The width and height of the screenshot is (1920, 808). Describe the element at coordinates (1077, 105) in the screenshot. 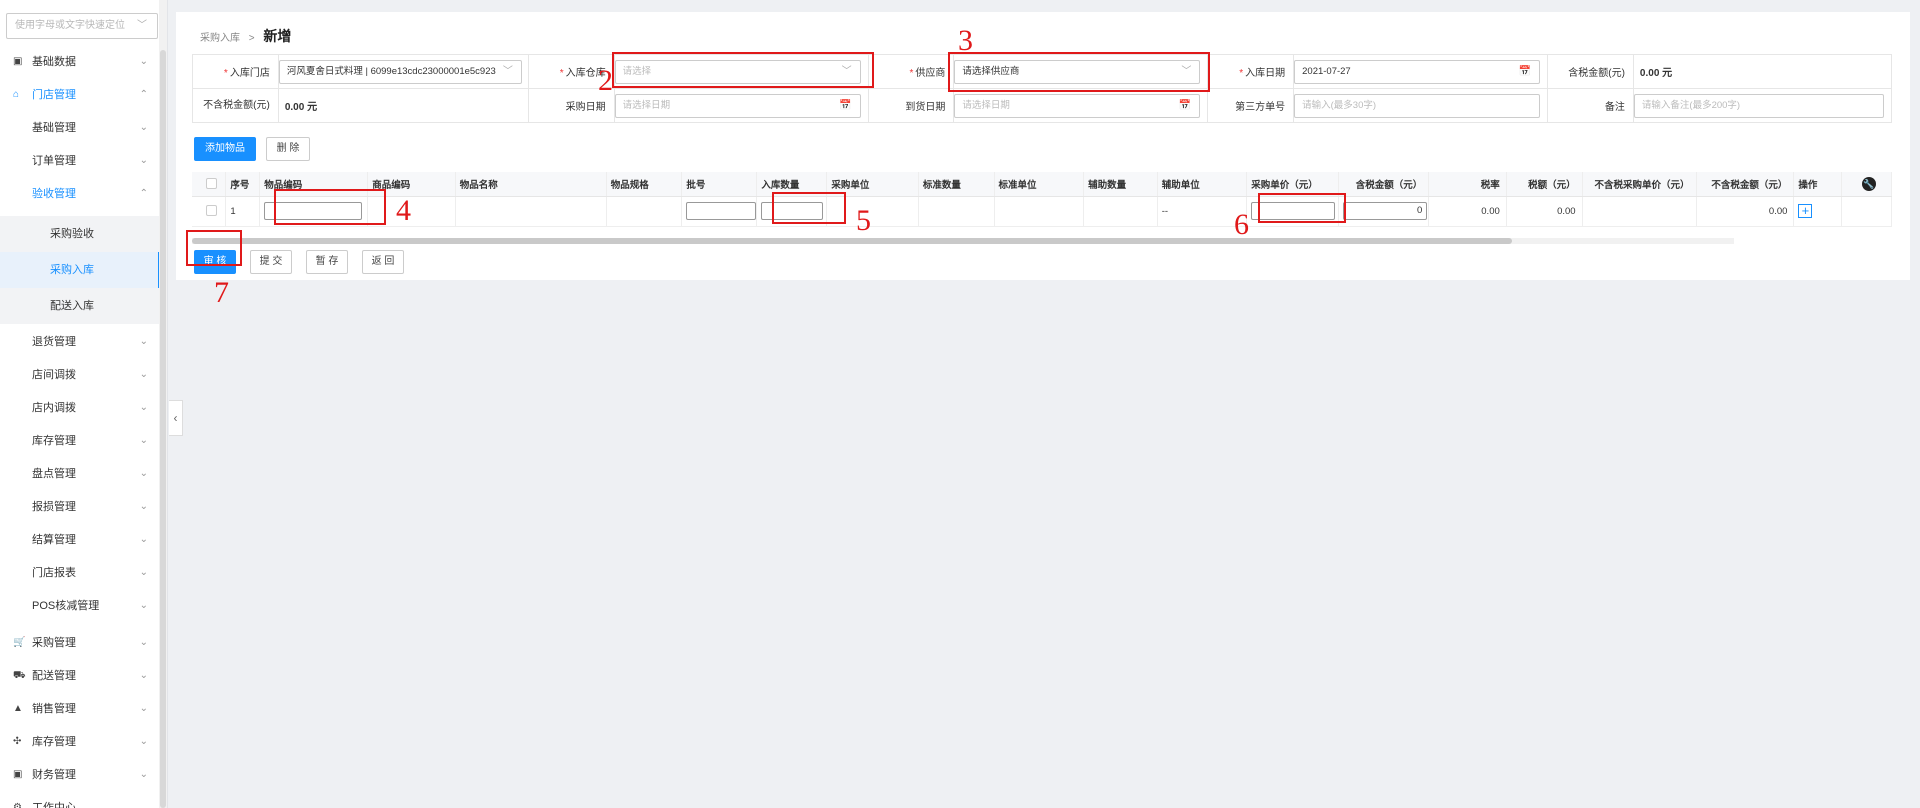

I see `arrival-date-picker: 请选择日期 📅` at that location.